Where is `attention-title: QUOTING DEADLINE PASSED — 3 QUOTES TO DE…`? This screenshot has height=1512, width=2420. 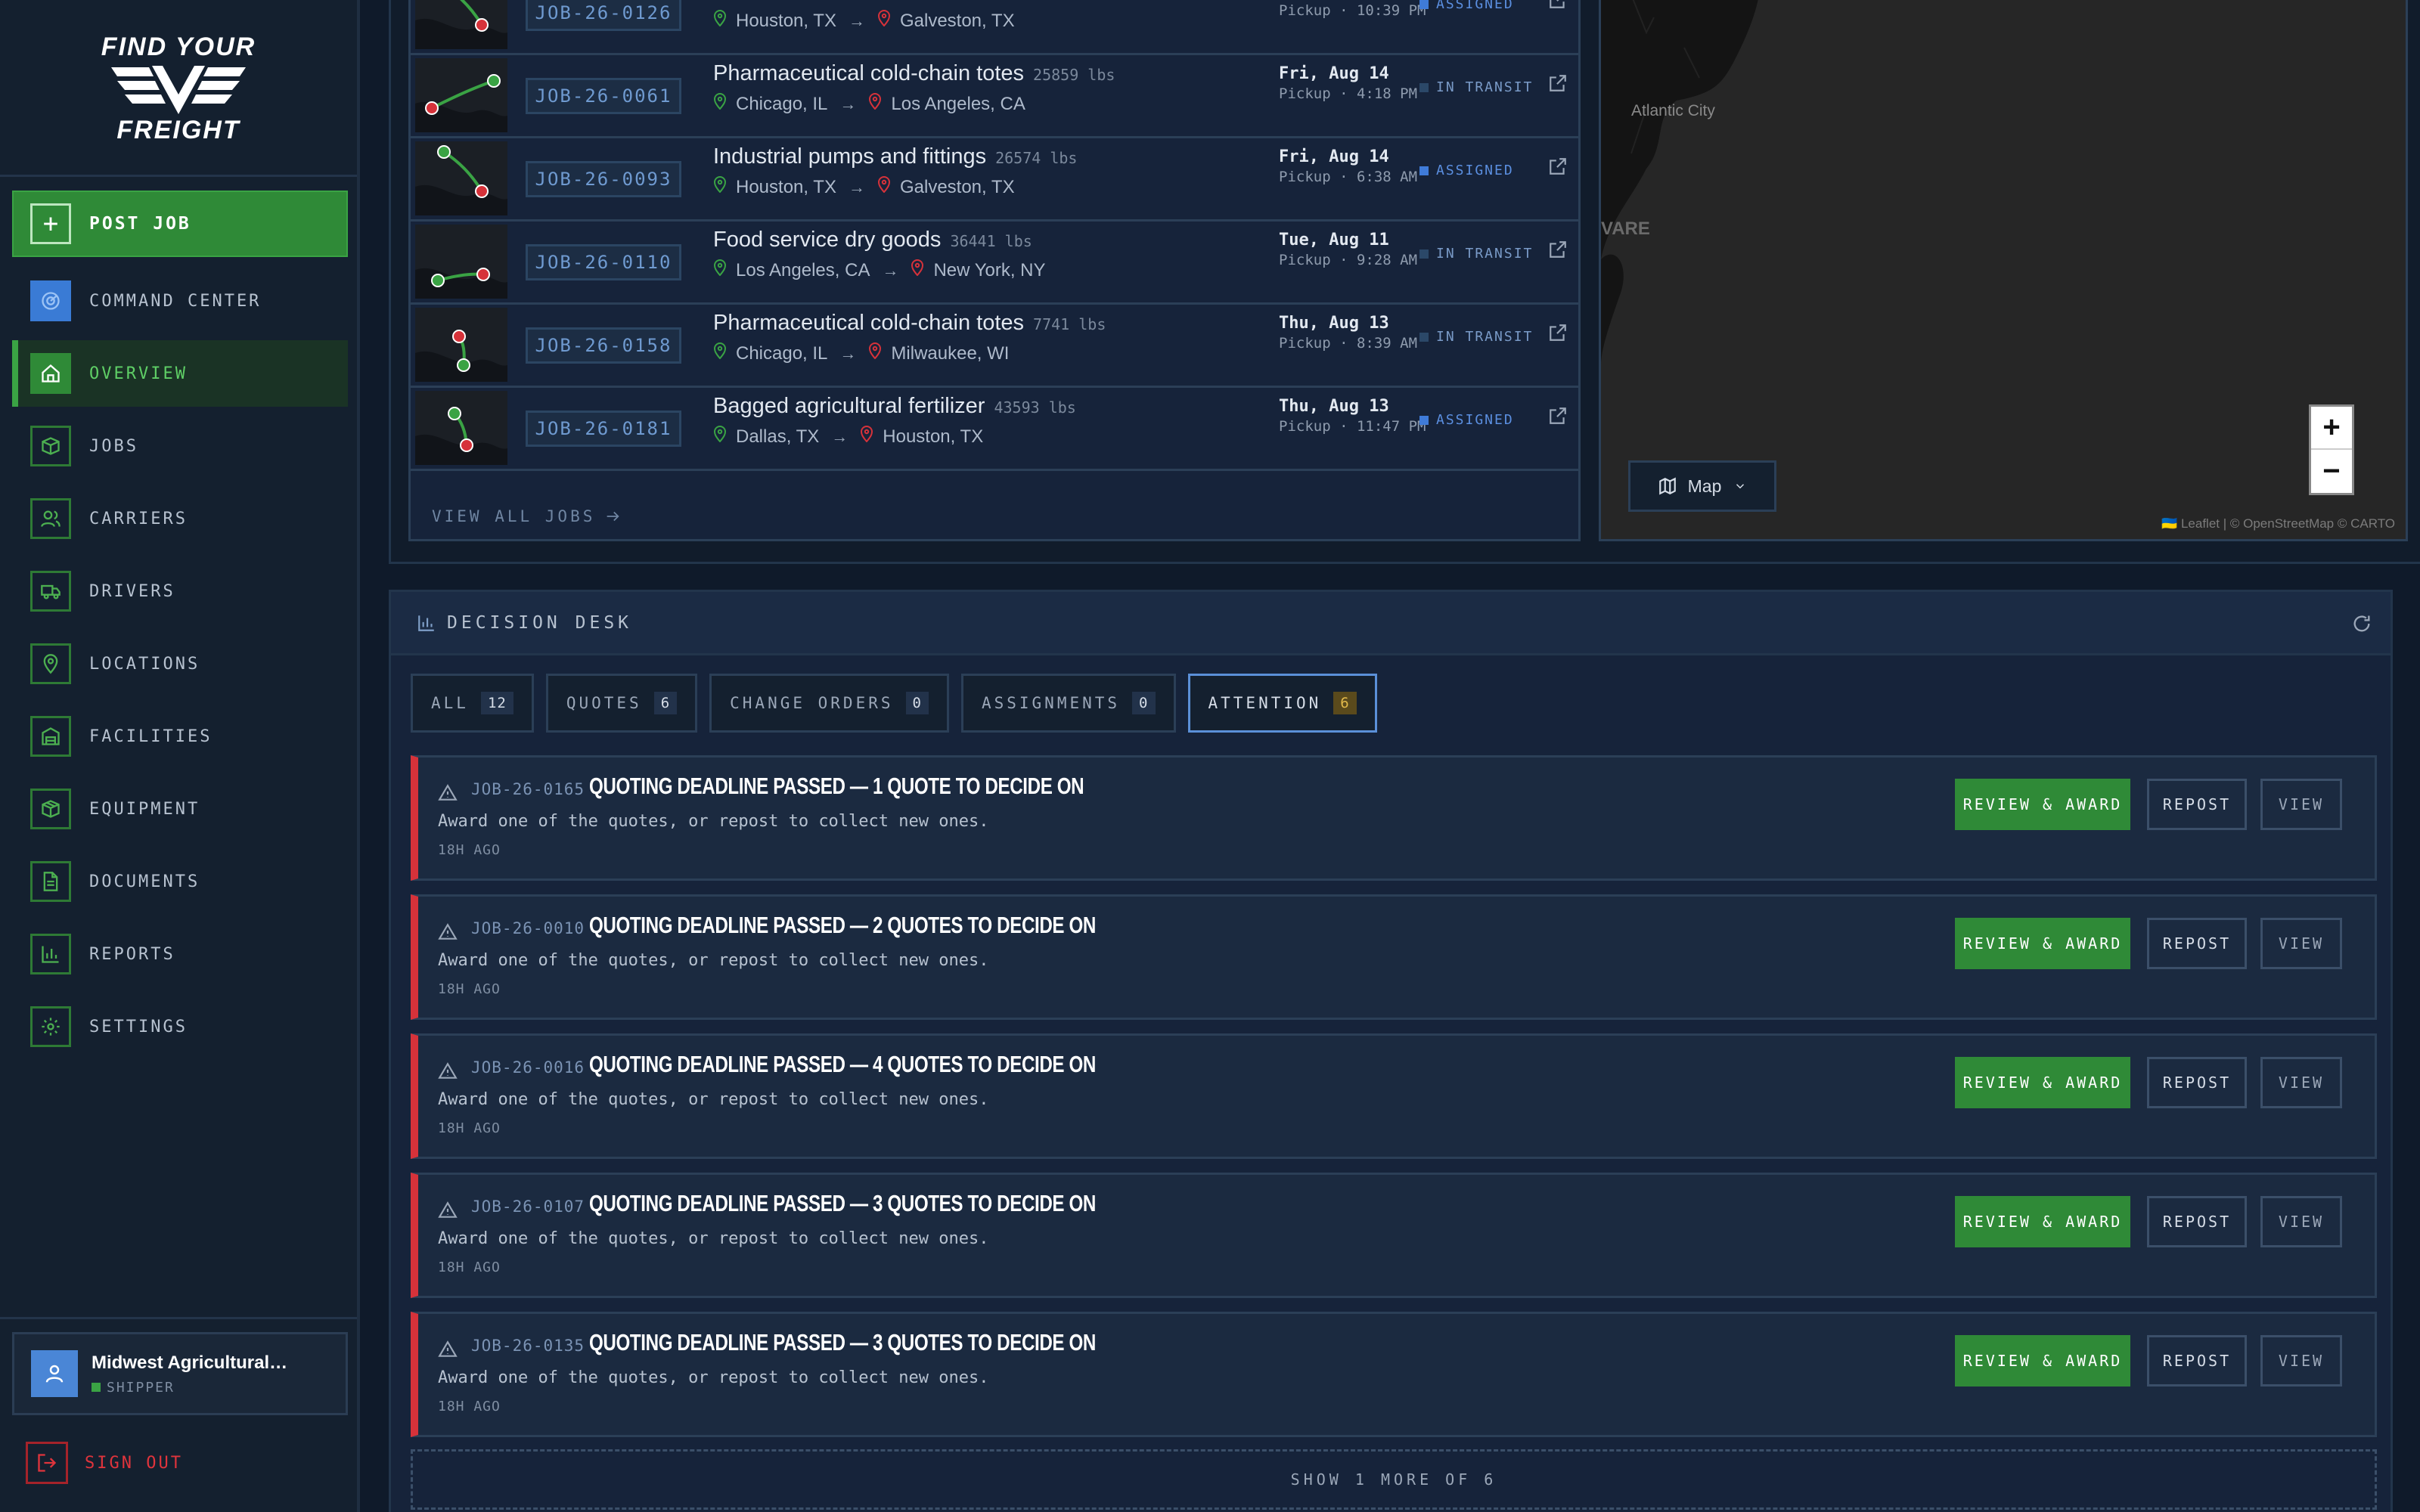 attention-title: QUOTING DEADLINE PASSED — 3 QUOTES TO DE… is located at coordinates (842, 1203).